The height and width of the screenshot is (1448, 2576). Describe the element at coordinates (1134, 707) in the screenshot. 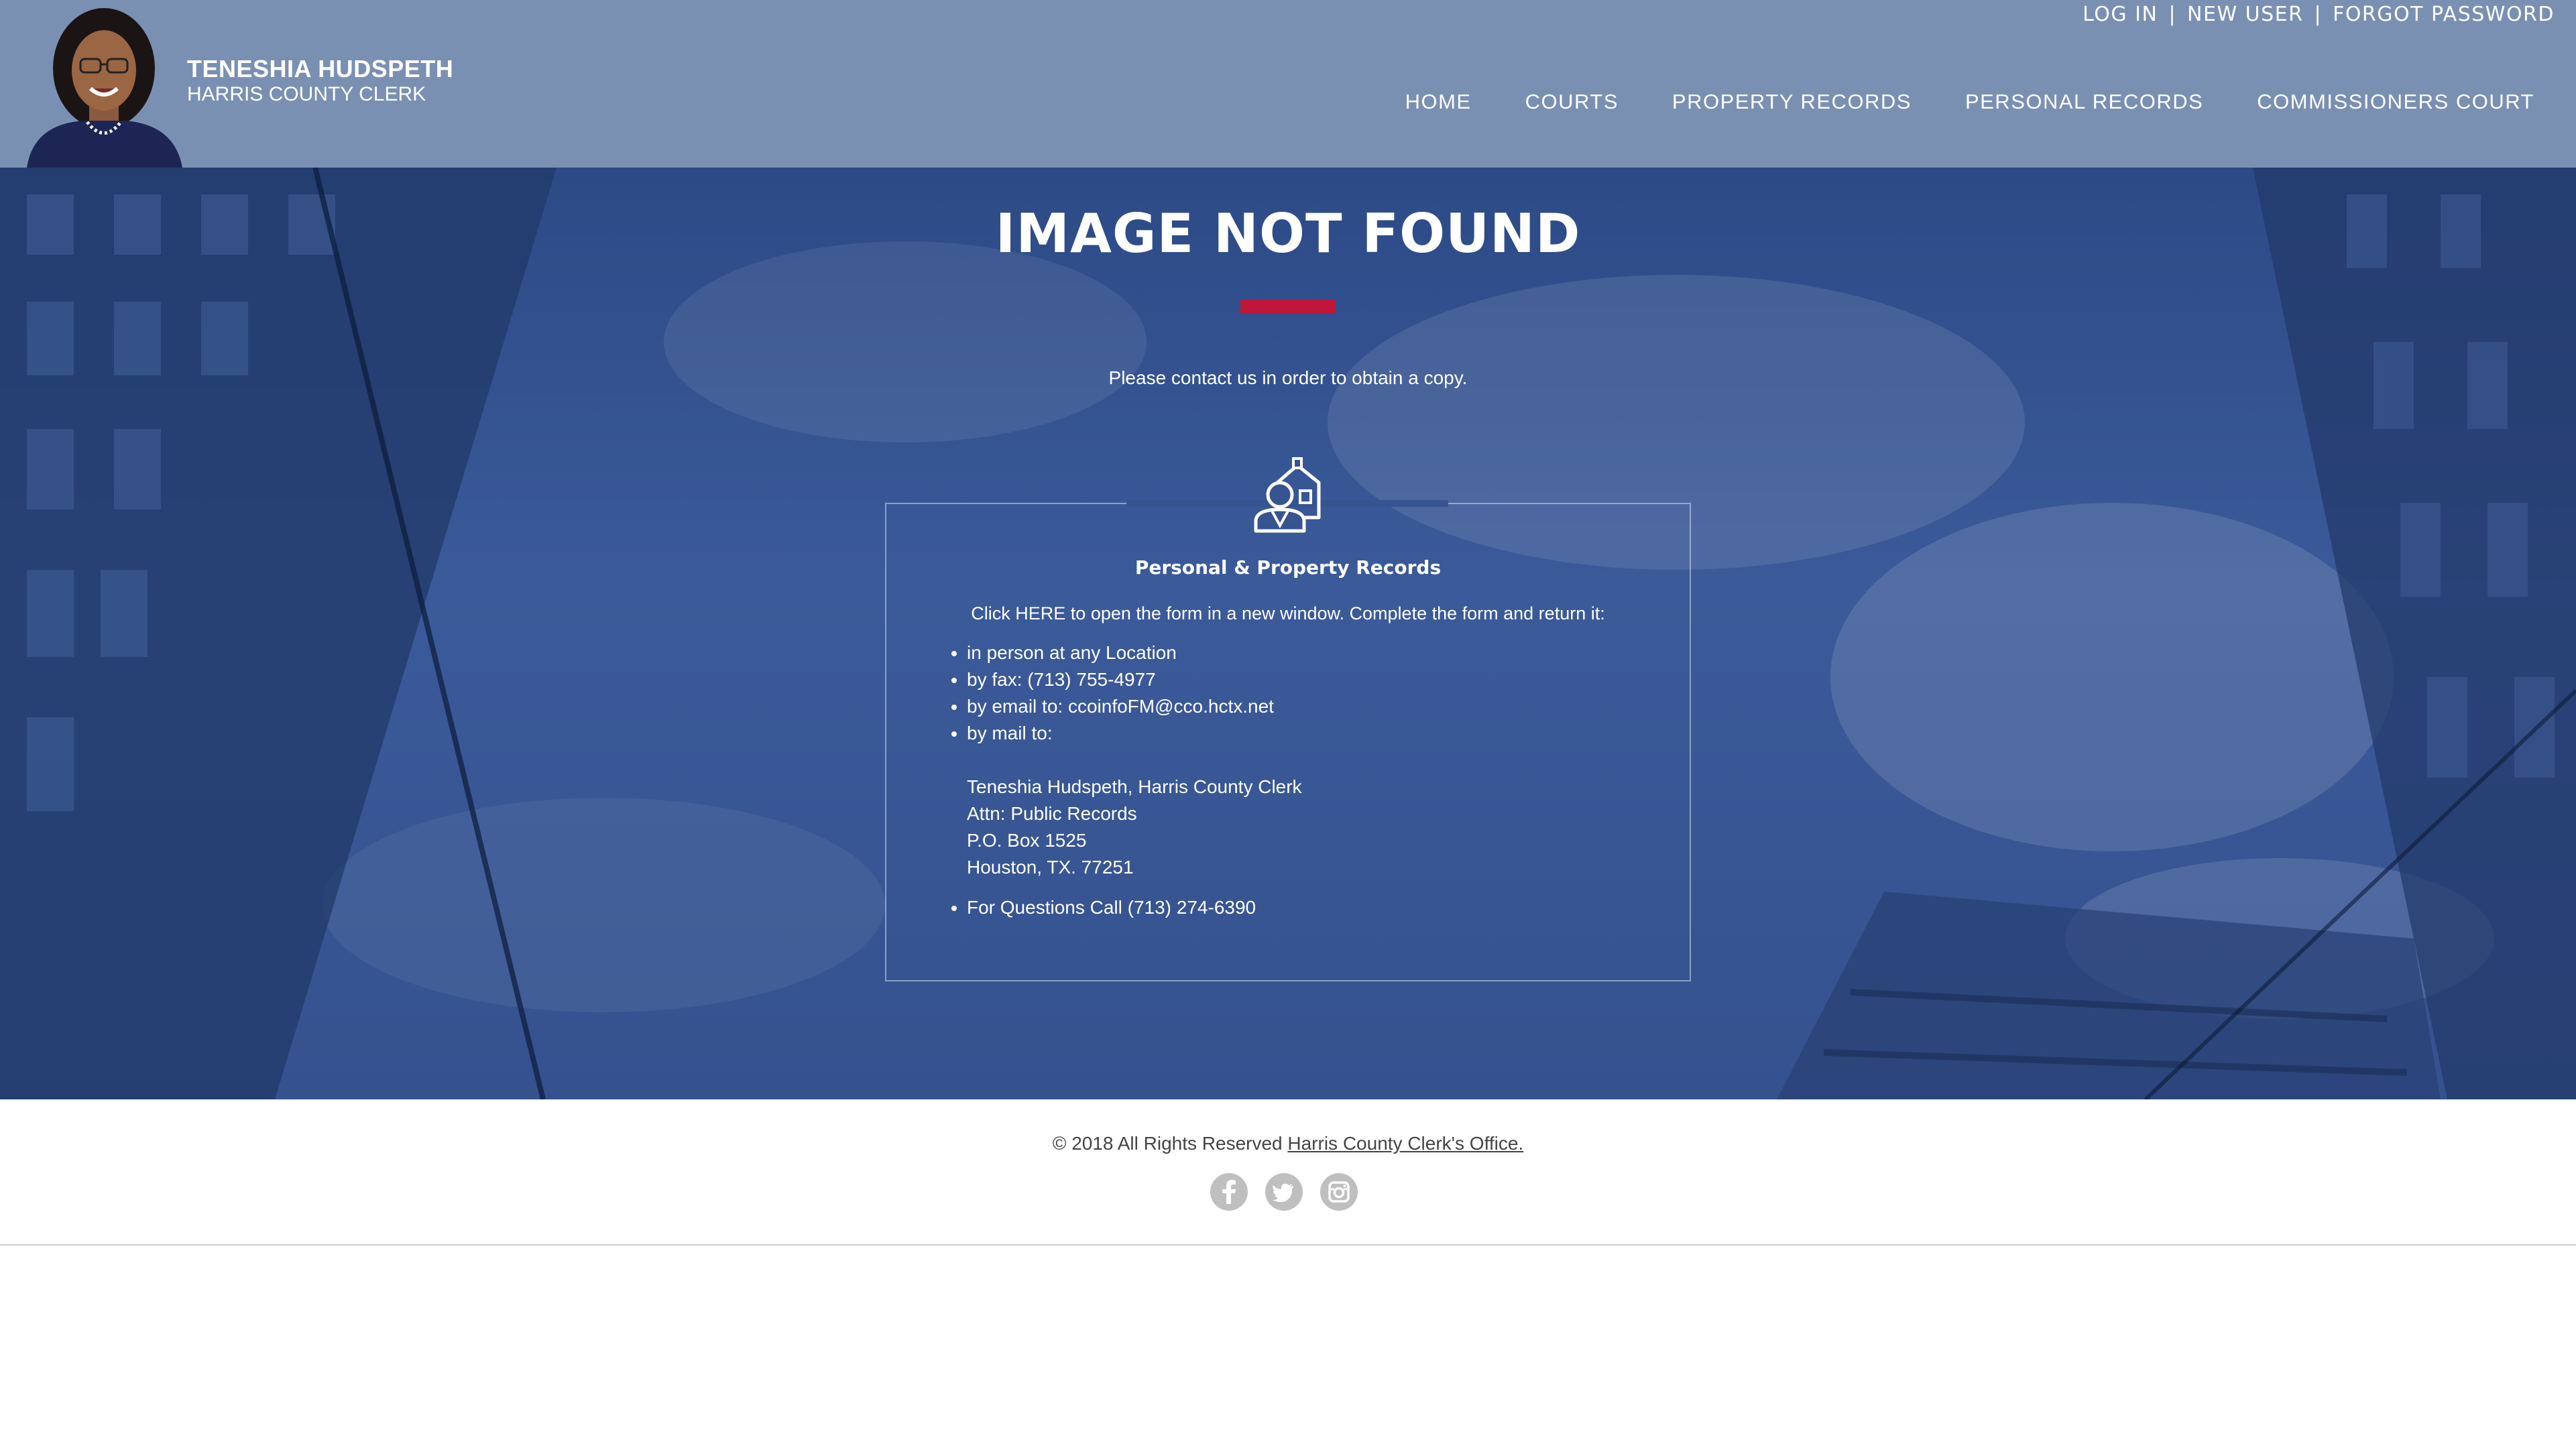

I see `list-item: by email to: ccoinfoFM@cco.hctx.net` at that location.